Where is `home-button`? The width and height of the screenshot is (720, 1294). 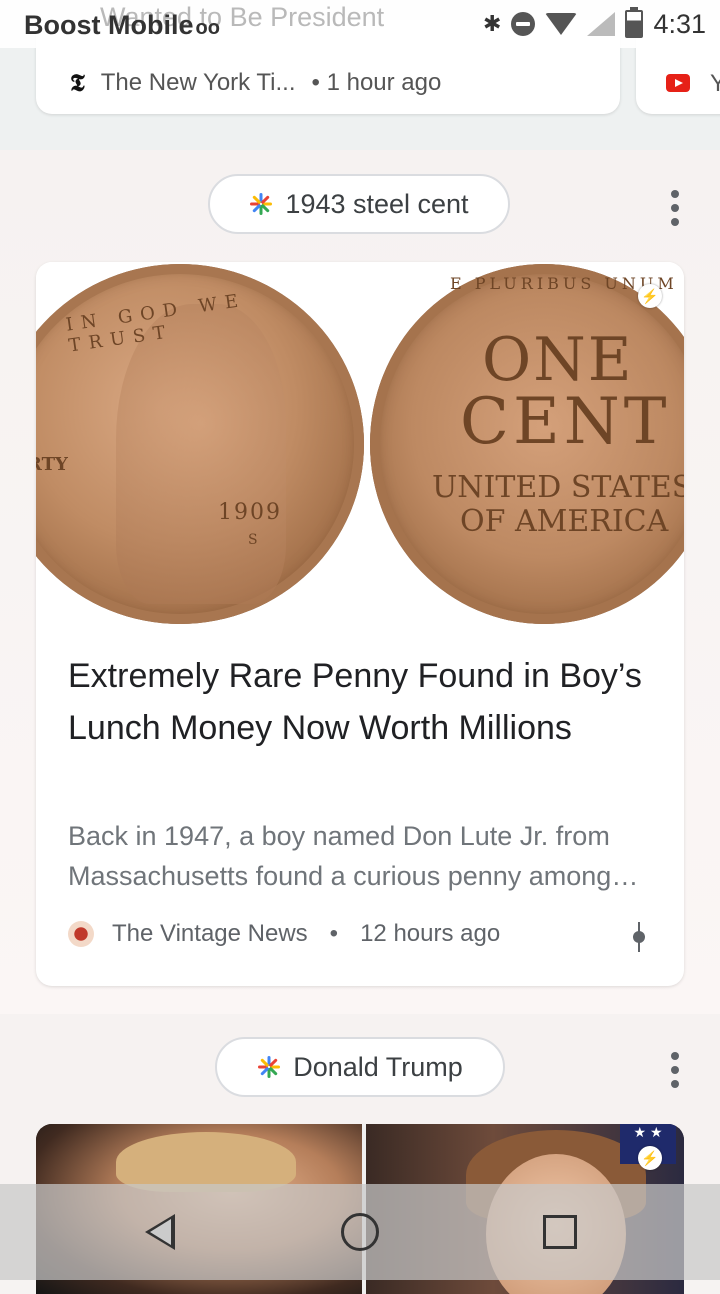 home-button is located at coordinates (360, 1232).